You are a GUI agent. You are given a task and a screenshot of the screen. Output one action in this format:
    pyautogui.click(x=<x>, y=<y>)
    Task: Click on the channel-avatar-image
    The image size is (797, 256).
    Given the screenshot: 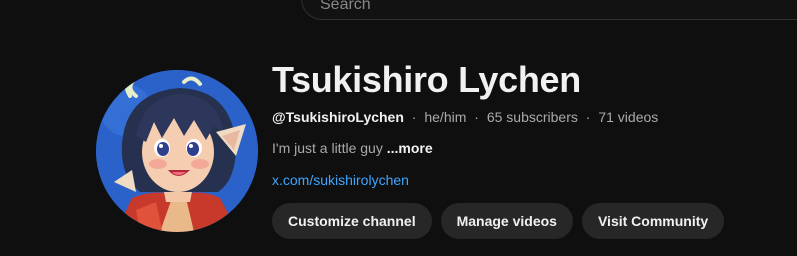 What is the action you would take?
    pyautogui.click(x=177, y=151)
    